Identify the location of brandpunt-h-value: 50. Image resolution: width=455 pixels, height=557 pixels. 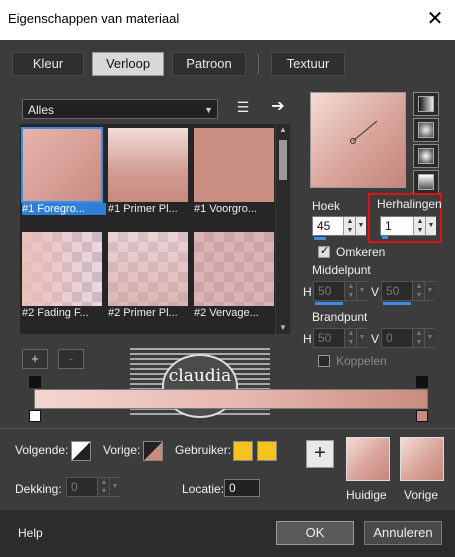
(325, 338).